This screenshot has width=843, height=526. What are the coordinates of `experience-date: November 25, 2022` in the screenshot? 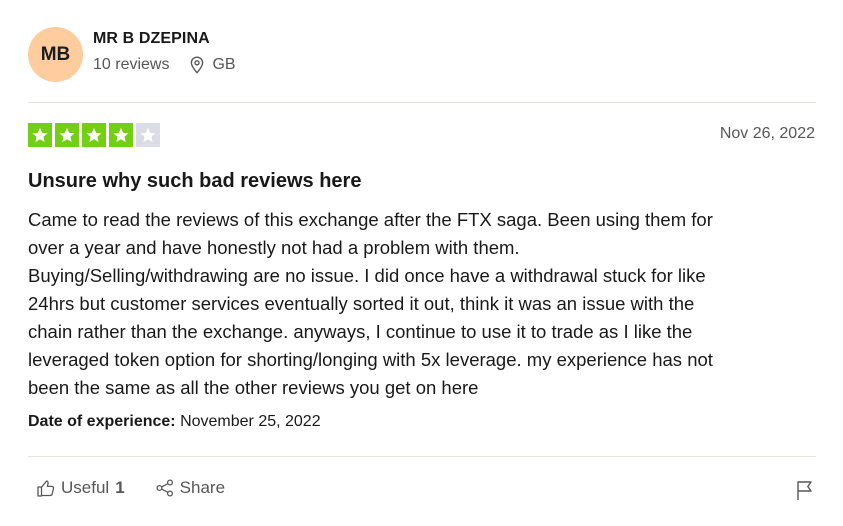 It's located at (250, 421).